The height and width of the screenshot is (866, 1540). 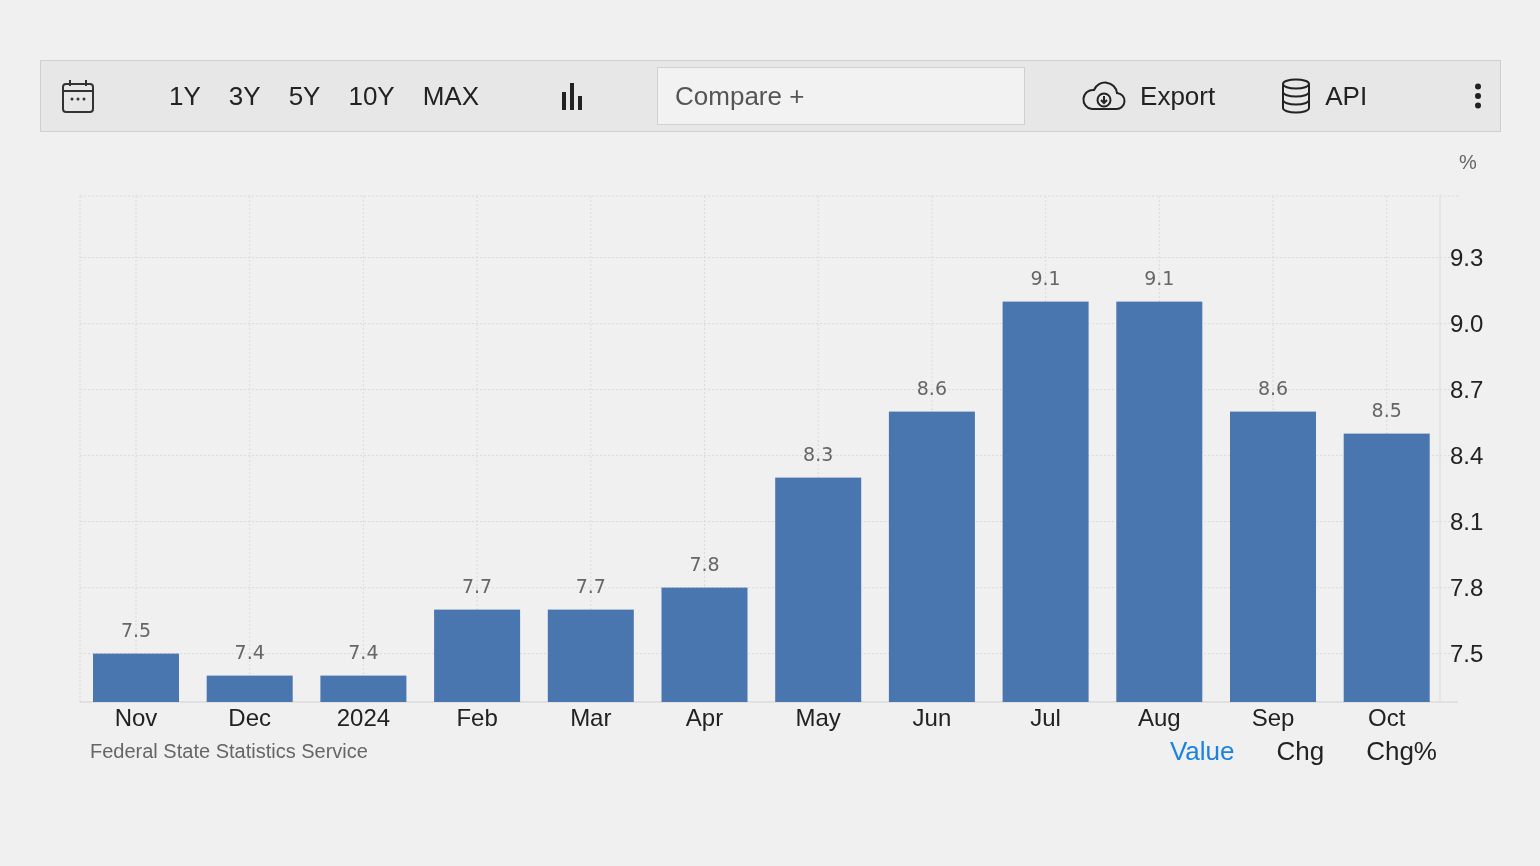 I want to click on y-axis-label: 8.1, so click(x=1467, y=521).